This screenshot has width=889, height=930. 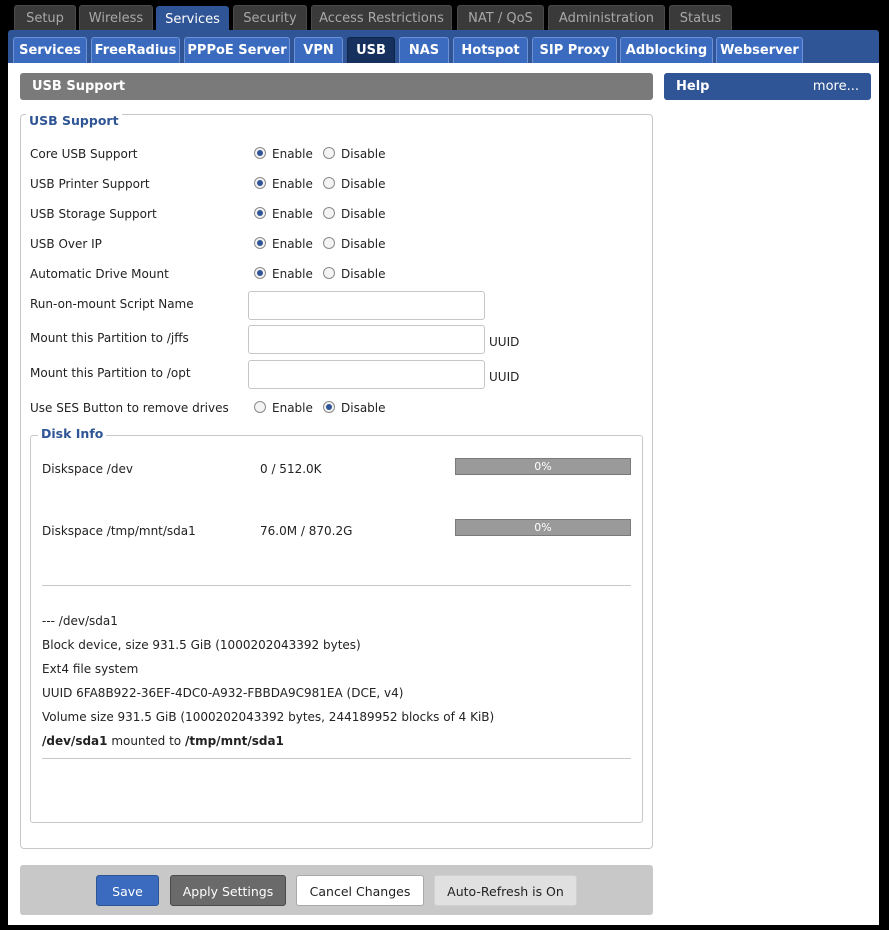 I want to click on core-usb-enable: Enable, so click(x=283, y=154).